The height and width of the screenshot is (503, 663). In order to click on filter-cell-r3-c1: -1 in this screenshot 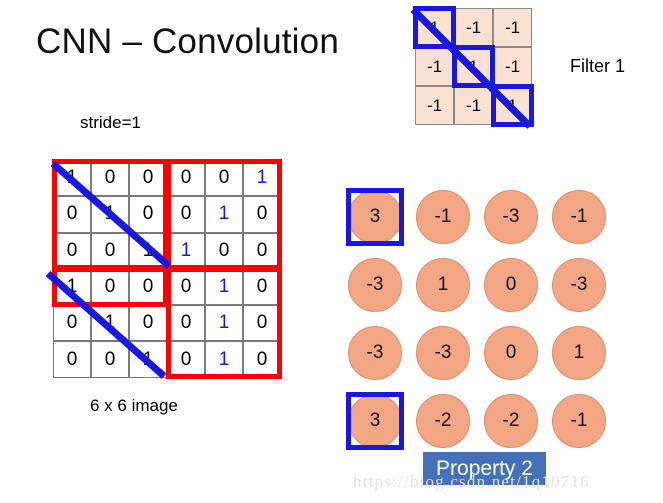, I will do `click(434, 105)`.